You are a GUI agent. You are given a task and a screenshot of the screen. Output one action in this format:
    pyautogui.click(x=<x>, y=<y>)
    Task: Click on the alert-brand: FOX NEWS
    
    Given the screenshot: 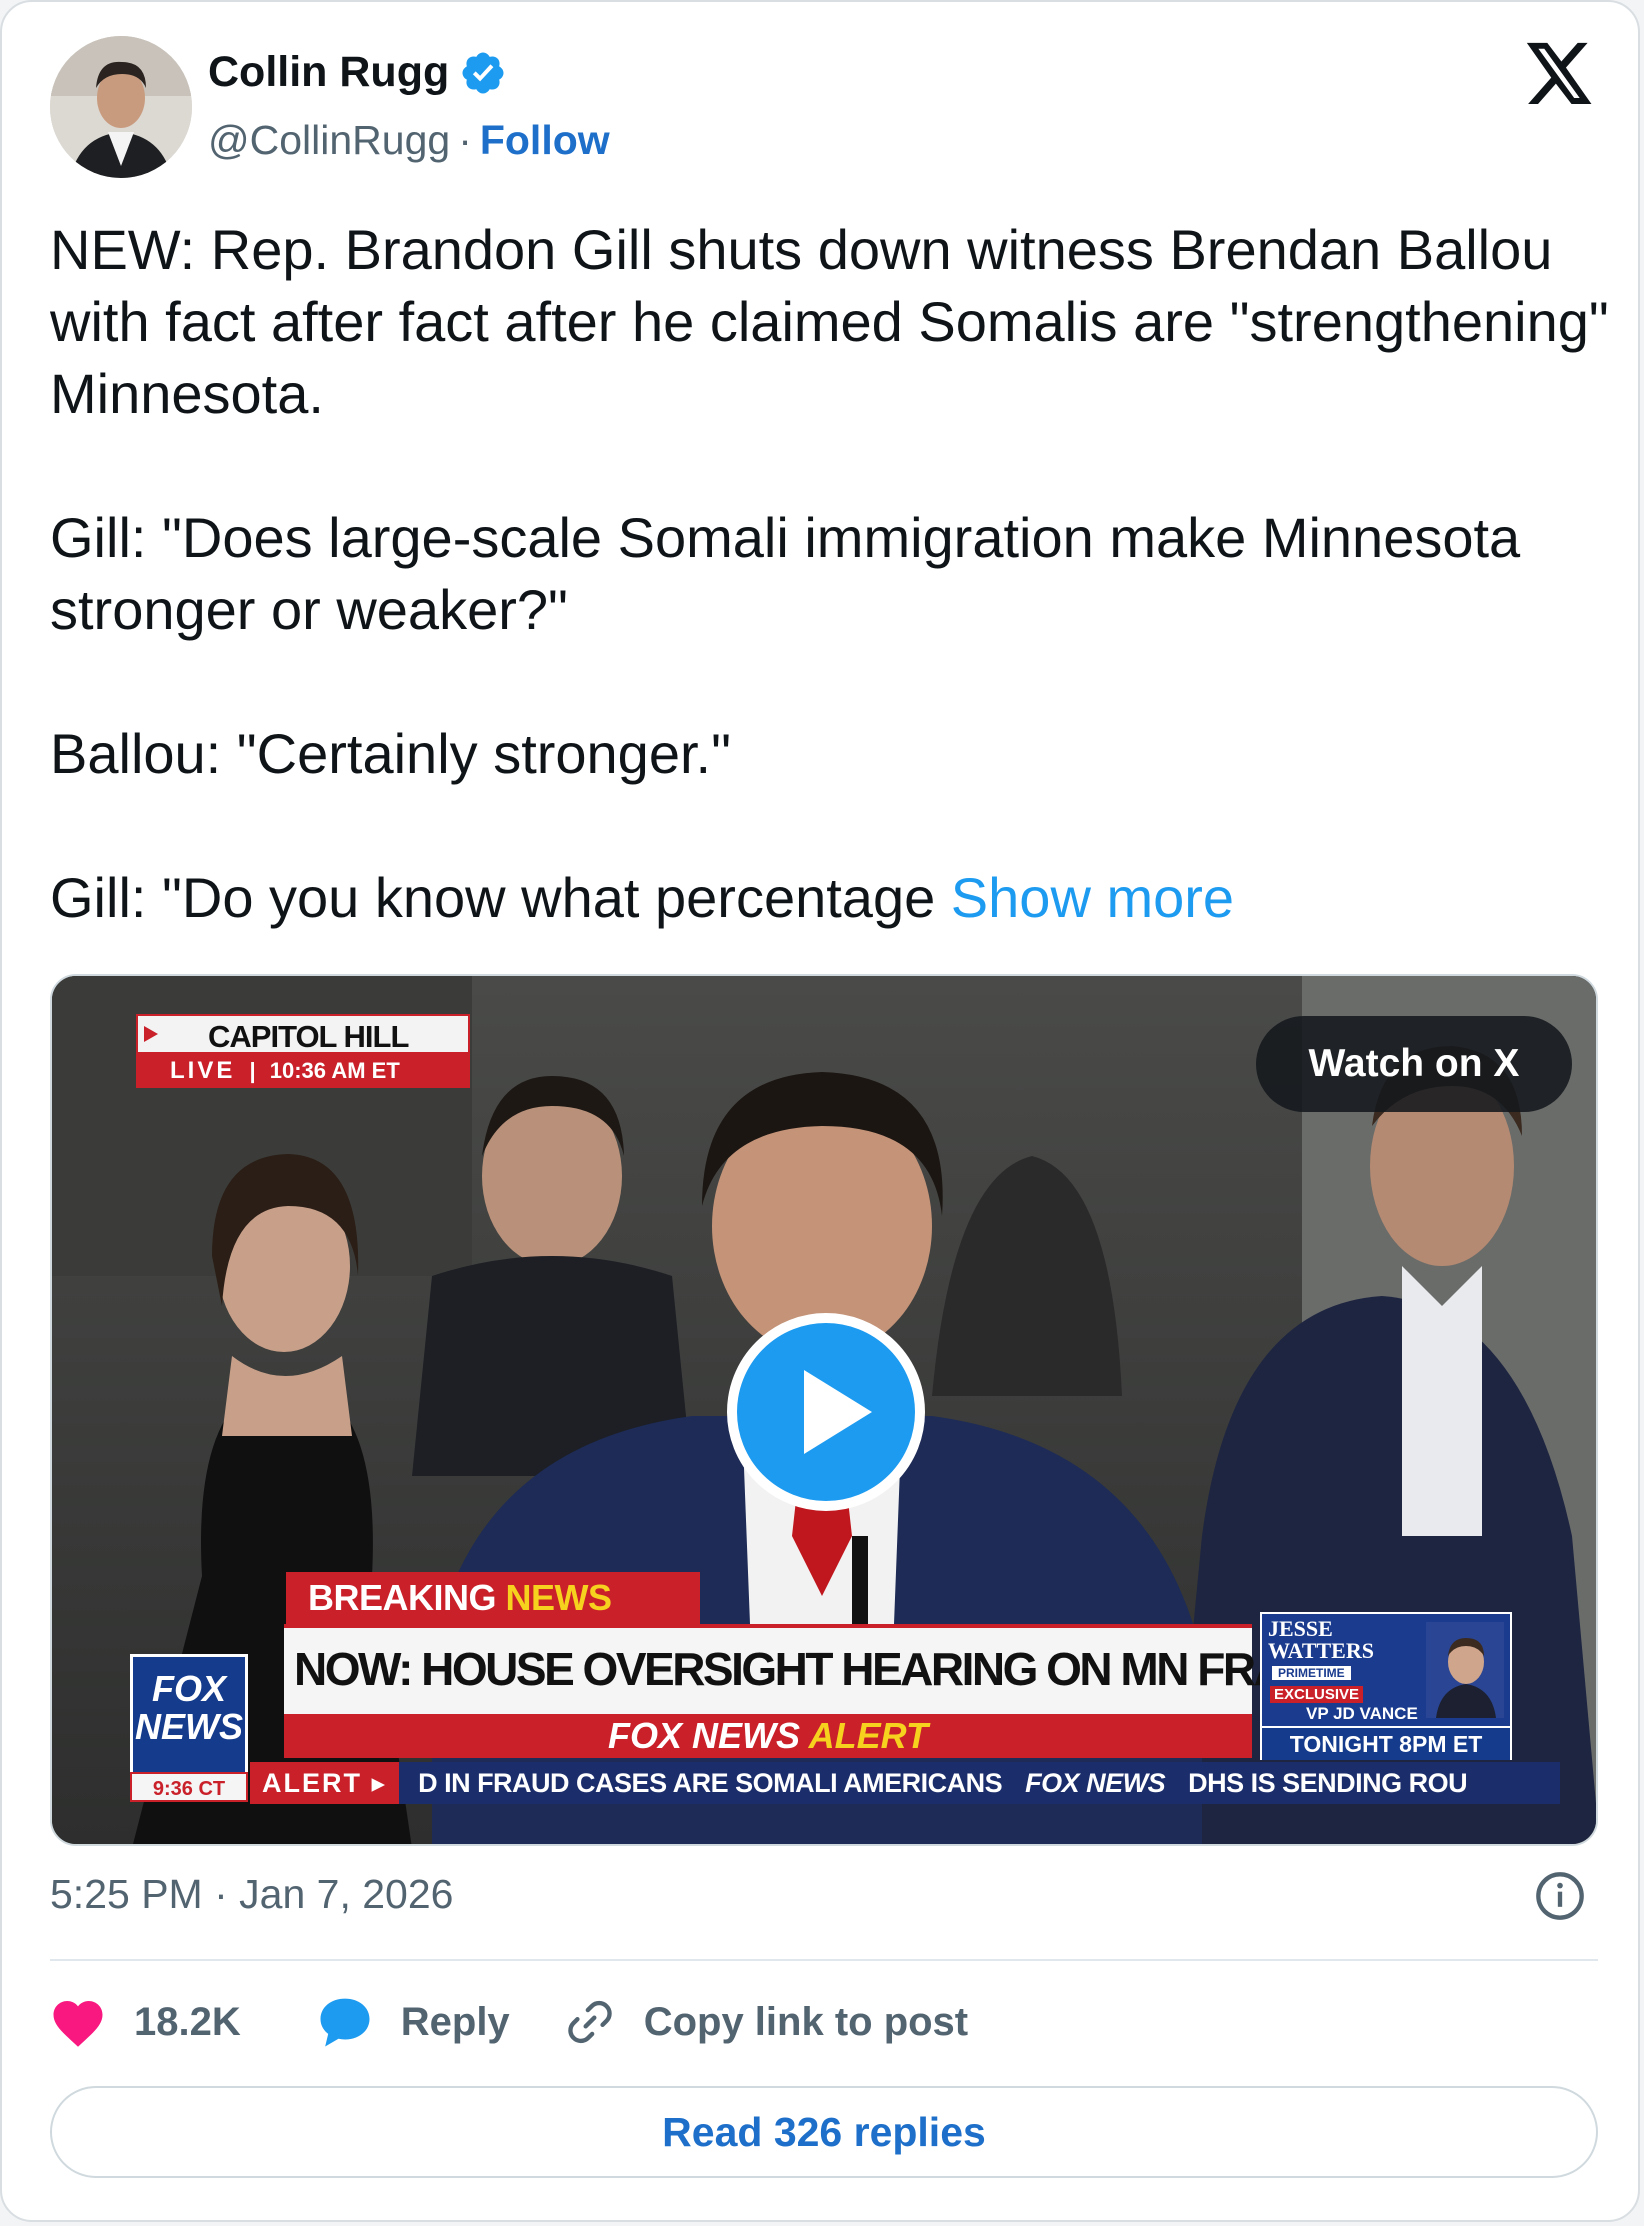 What is the action you would take?
    pyautogui.click(x=703, y=1735)
    